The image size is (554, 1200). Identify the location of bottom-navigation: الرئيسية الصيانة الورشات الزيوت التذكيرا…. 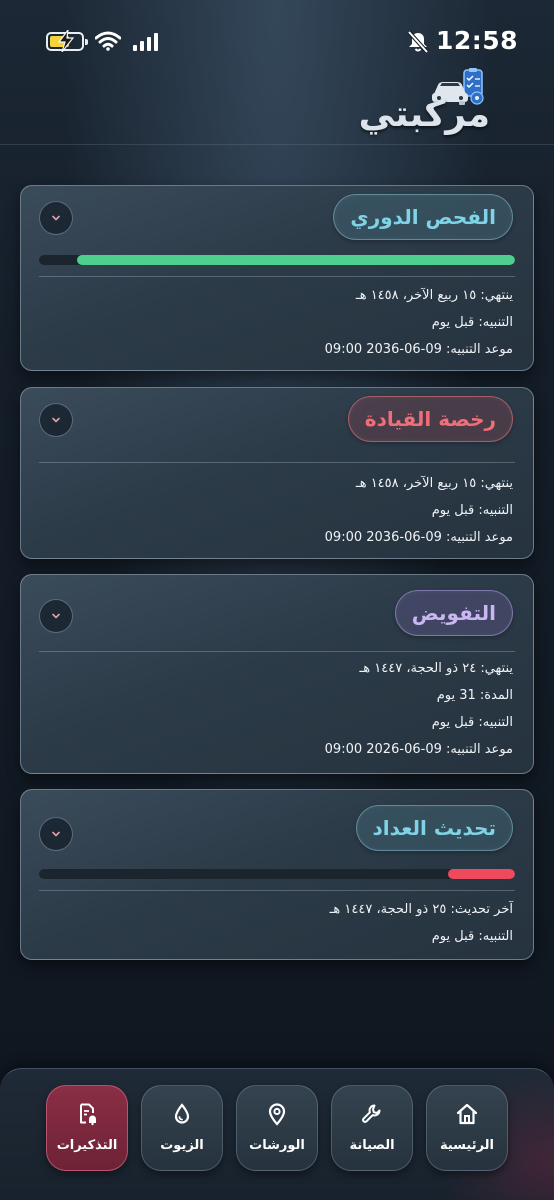
(277, 1134).